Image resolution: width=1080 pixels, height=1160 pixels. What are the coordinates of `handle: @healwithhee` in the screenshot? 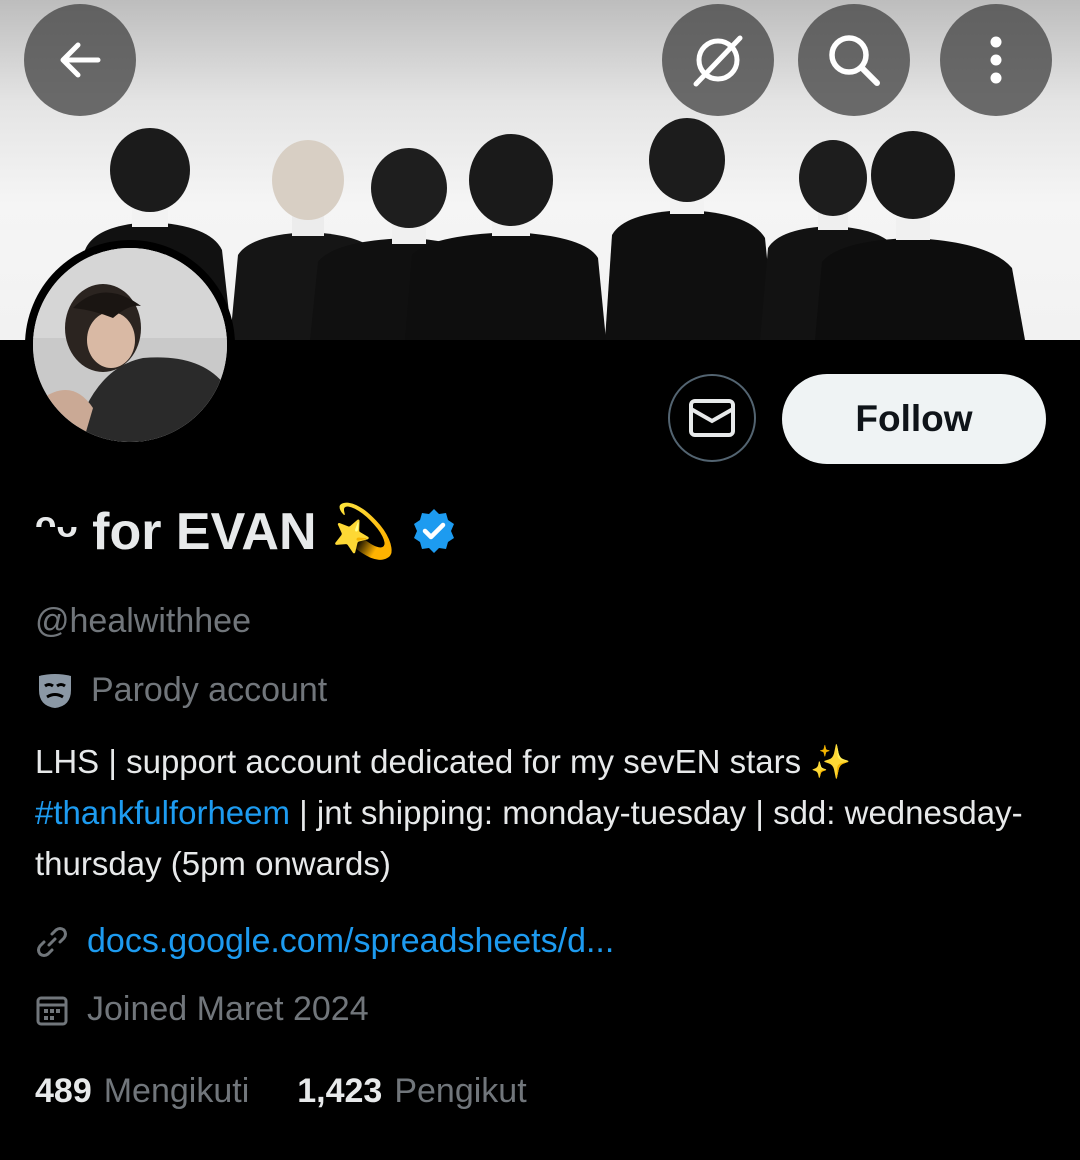 It's located at (143, 621).